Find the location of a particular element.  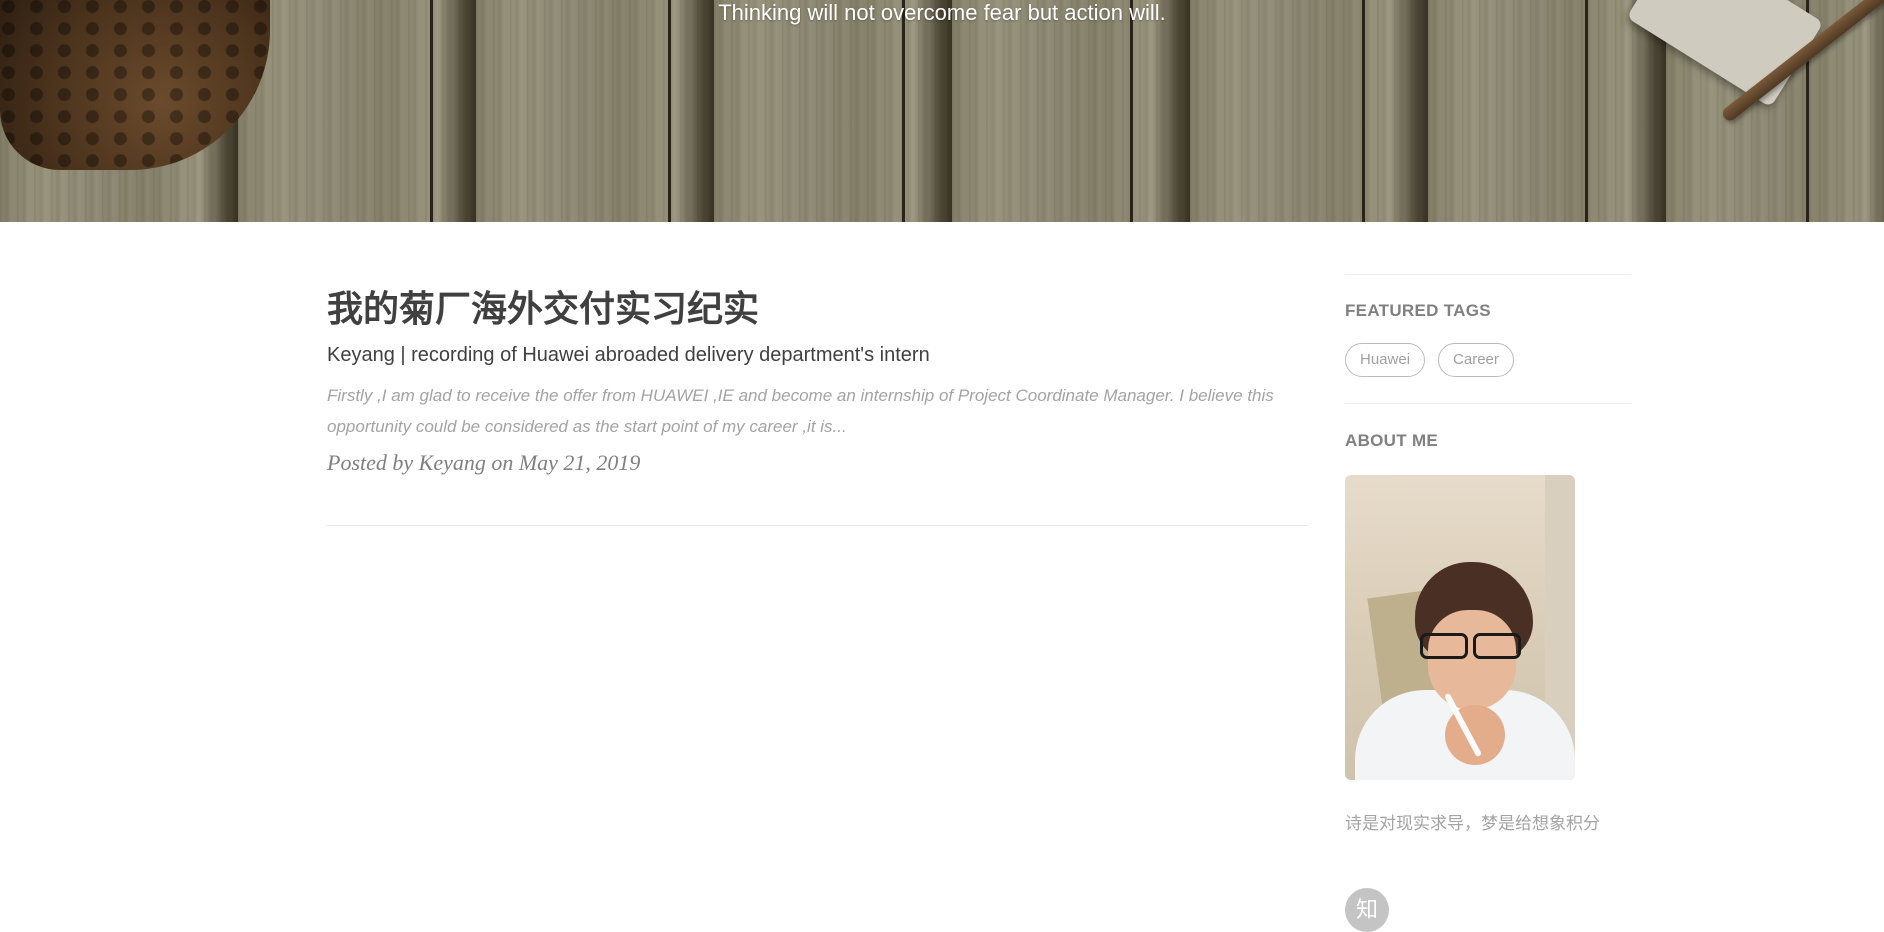

featured-tags: Huawei Career is located at coordinates (1488, 373).